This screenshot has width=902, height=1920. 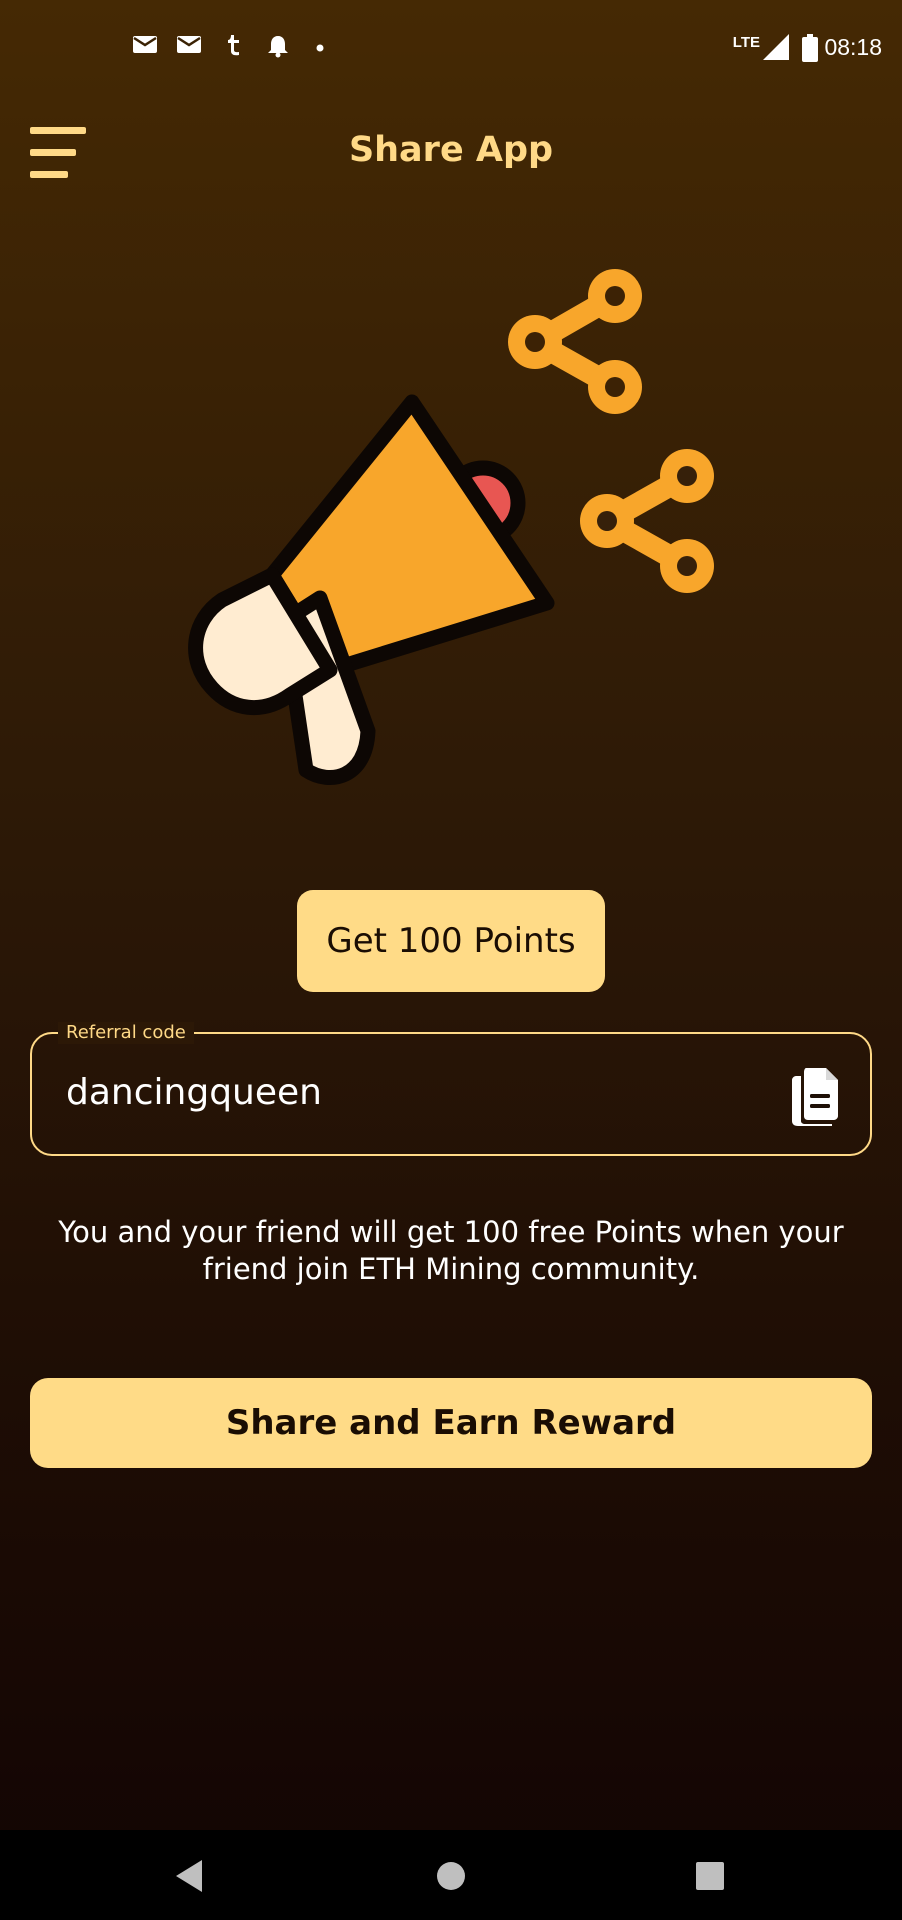 What do you see at coordinates (278, 47) in the screenshot?
I see `bell-icon` at bounding box center [278, 47].